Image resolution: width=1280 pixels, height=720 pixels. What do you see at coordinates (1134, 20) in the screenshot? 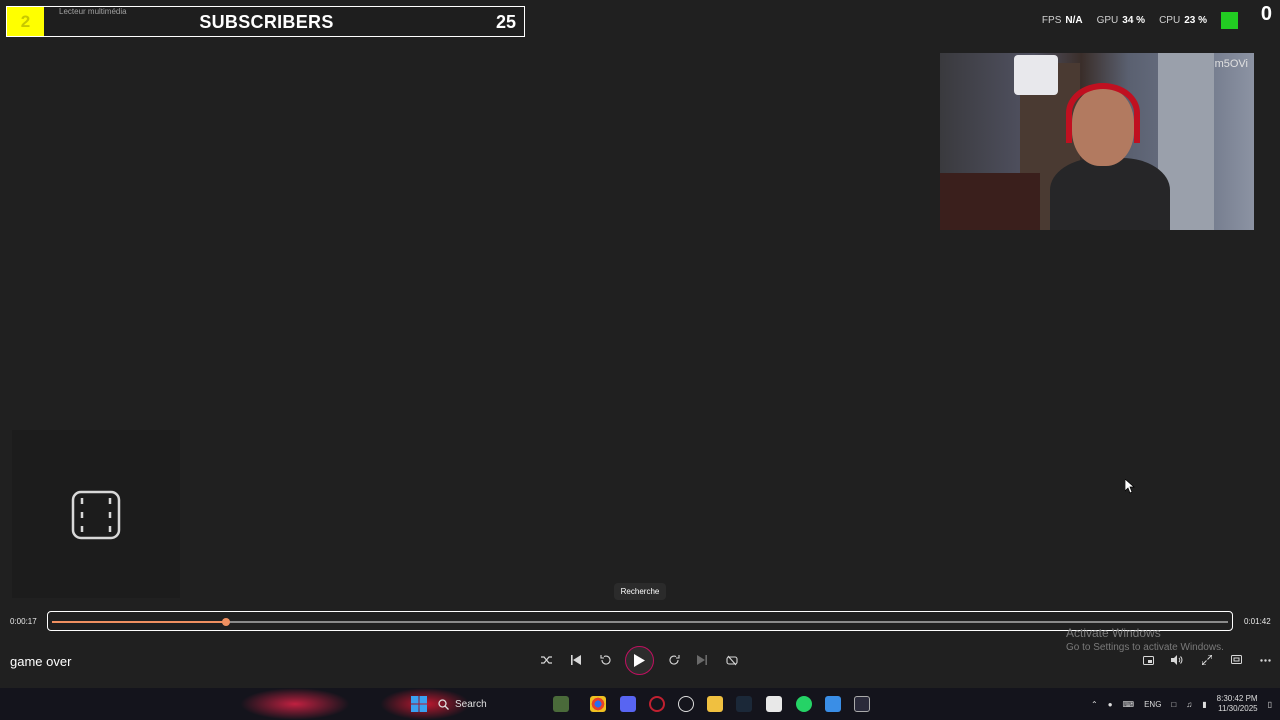
I see `stat-value: 34 %` at bounding box center [1134, 20].